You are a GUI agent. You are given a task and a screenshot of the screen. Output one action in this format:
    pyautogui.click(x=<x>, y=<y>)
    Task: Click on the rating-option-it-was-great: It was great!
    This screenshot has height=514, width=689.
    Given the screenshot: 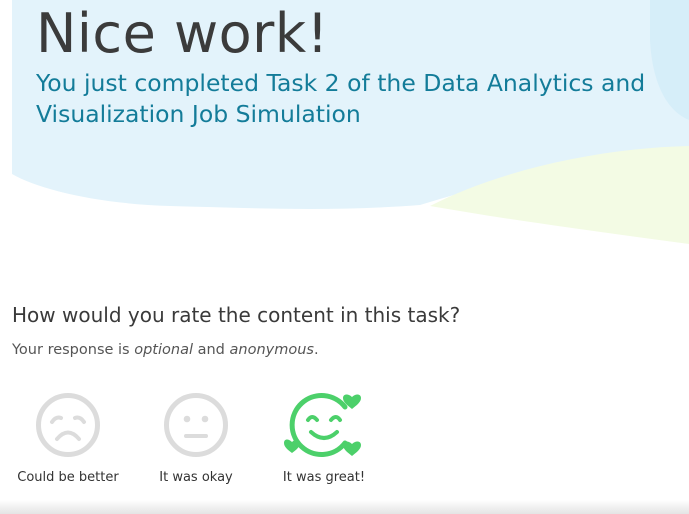 What is the action you would take?
    pyautogui.click(x=324, y=440)
    